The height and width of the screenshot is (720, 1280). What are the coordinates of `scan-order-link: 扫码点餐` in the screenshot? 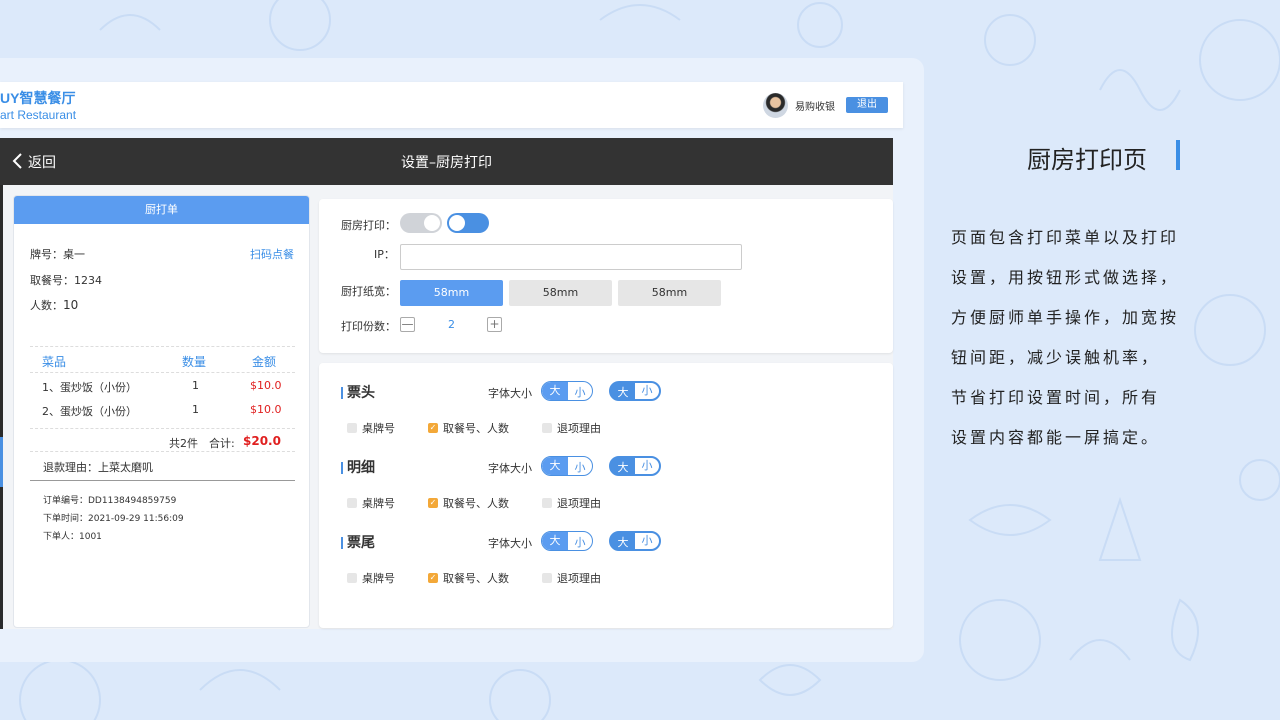 It's located at (272, 254).